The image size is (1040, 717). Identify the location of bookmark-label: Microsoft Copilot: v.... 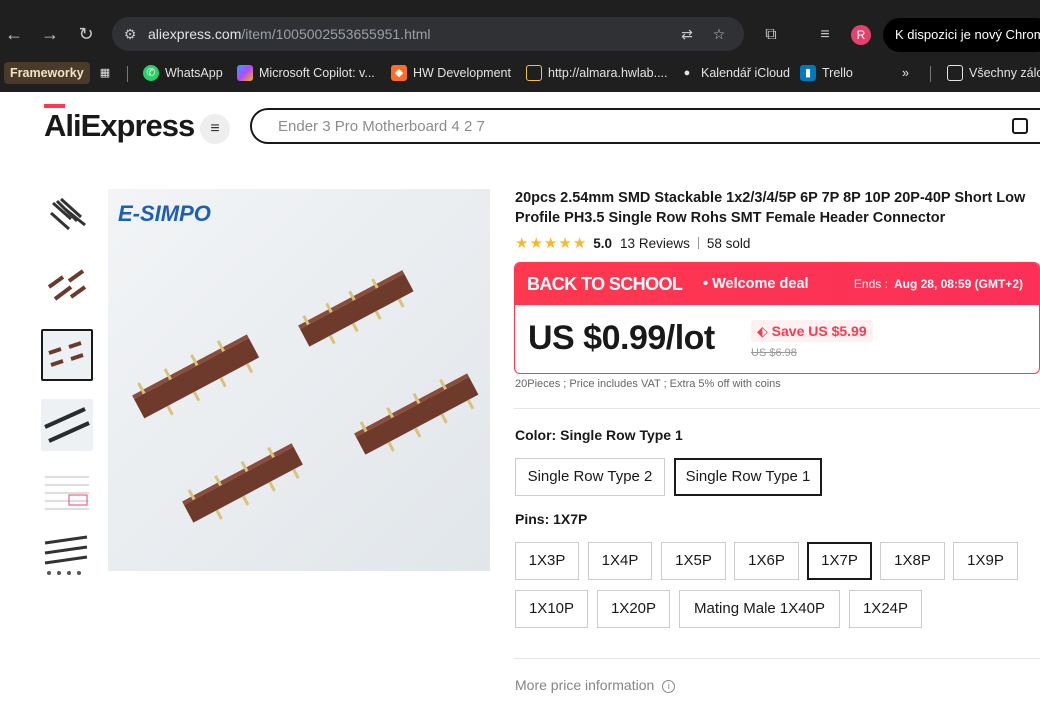
(317, 73).